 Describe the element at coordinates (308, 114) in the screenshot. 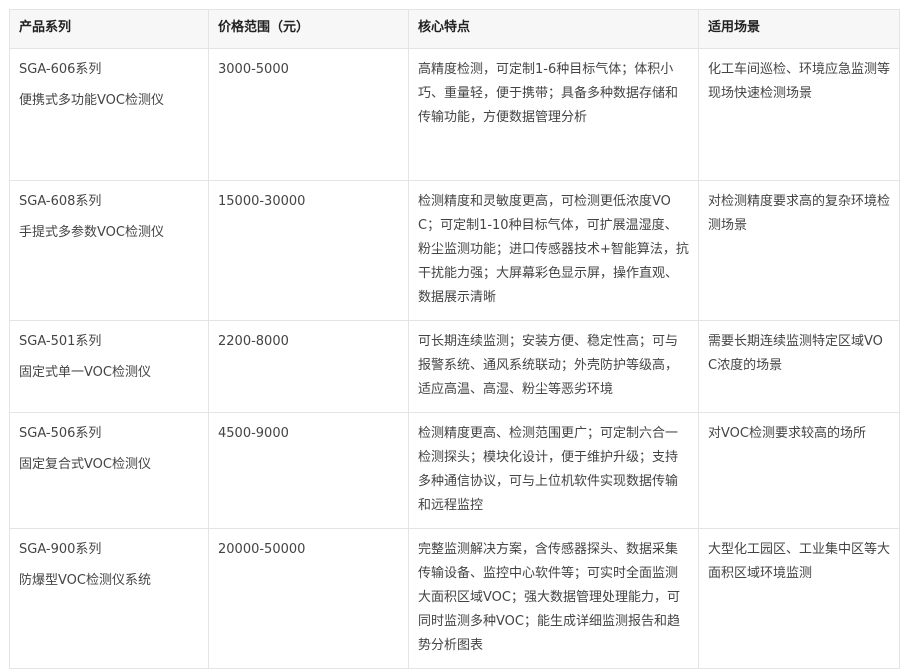

I see `cell-price: 3000-5000` at that location.